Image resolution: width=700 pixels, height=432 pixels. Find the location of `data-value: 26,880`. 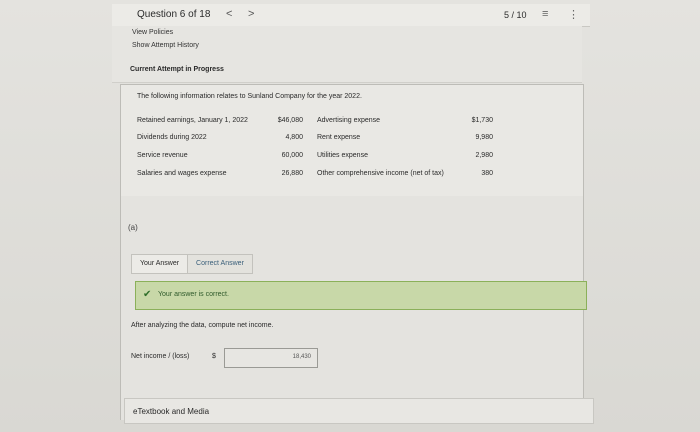

data-value: 26,880 is located at coordinates (292, 173).